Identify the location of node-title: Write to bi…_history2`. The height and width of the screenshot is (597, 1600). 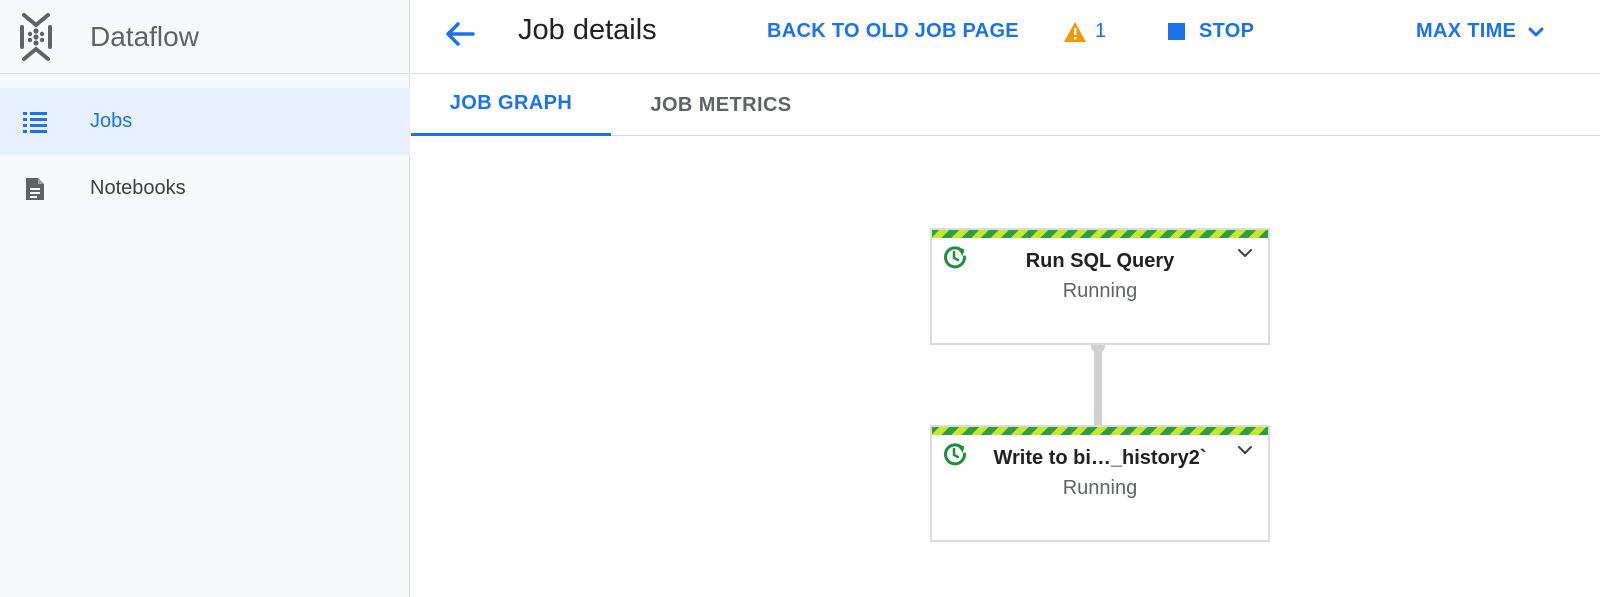
(1100, 458).